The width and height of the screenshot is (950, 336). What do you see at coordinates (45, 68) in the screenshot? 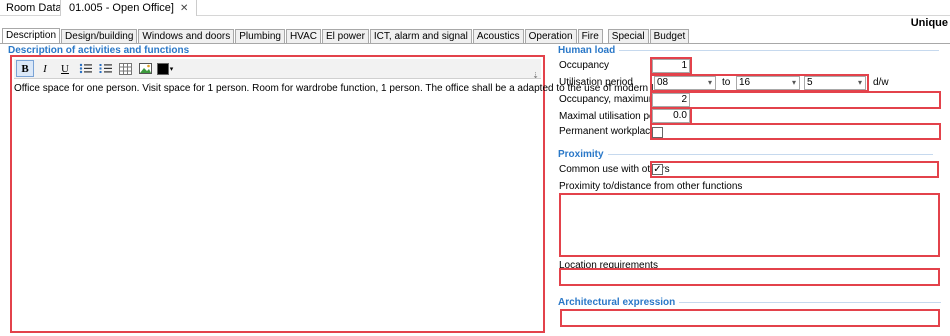
I see `italic-button: I` at bounding box center [45, 68].